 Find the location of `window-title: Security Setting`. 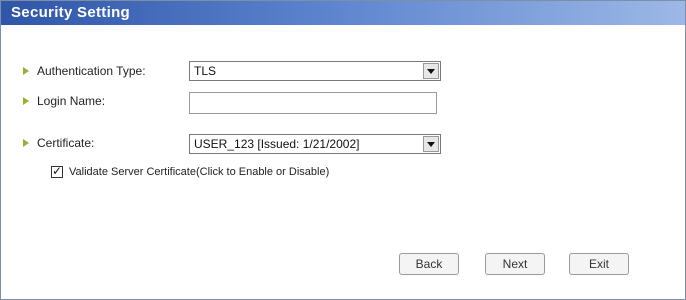

window-title: Security Setting is located at coordinates (70, 12).